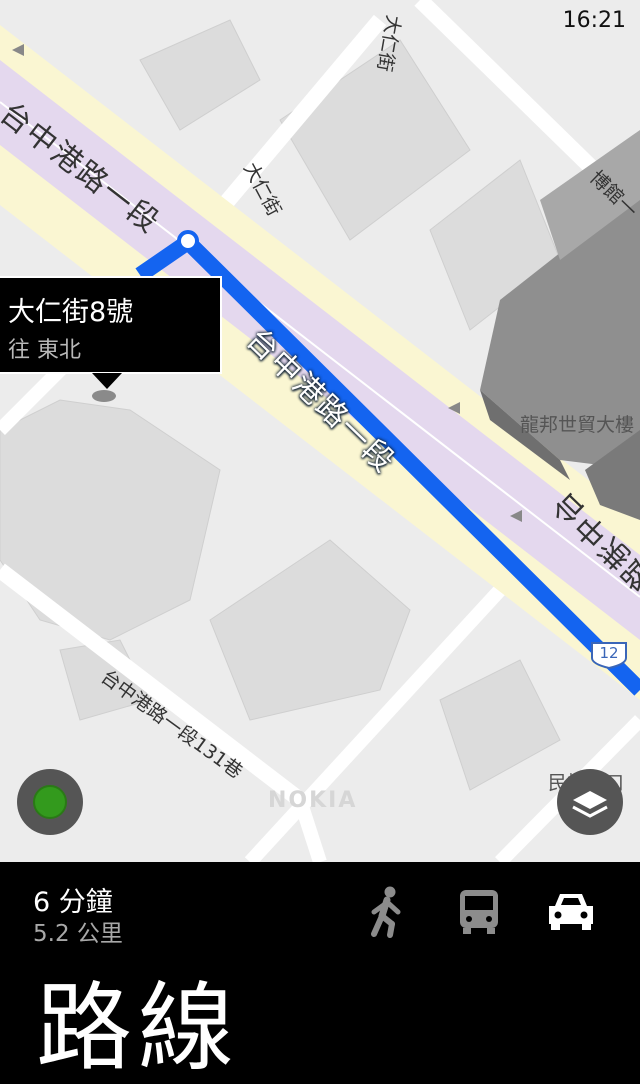 The height and width of the screenshot is (1084, 640). I want to click on highway-shield: 12, so click(609, 655).